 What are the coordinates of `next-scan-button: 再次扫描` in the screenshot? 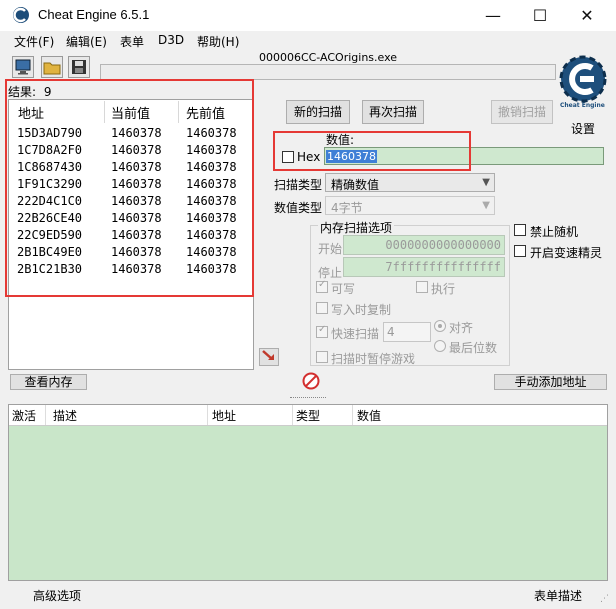 It's located at (393, 112).